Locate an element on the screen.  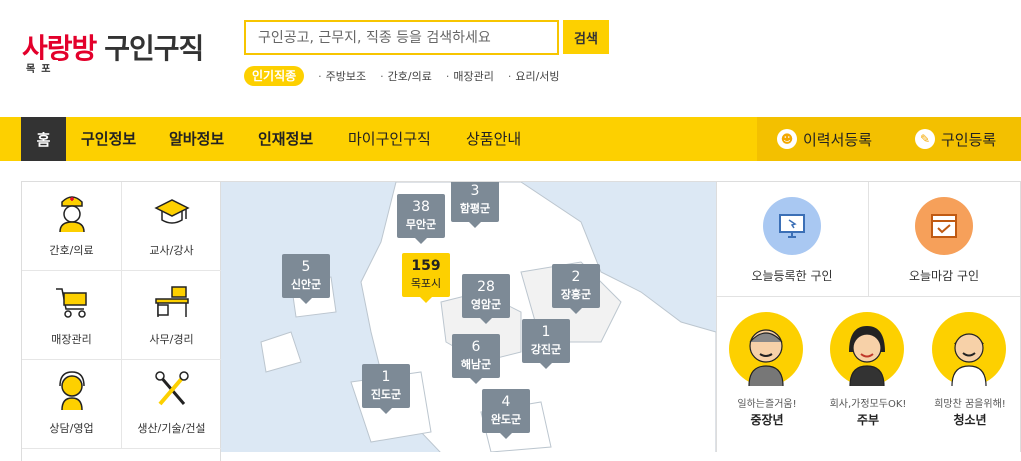
keyword-link: 매장관리 is located at coordinates (469, 76).